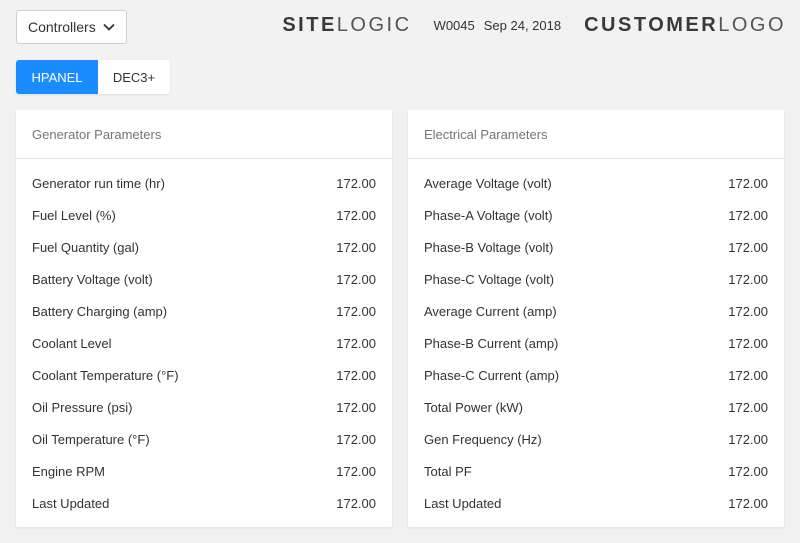  Describe the element at coordinates (483, 439) in the screenshot. I see `parameter-label: Gen Frequency (Hz)` at that location.